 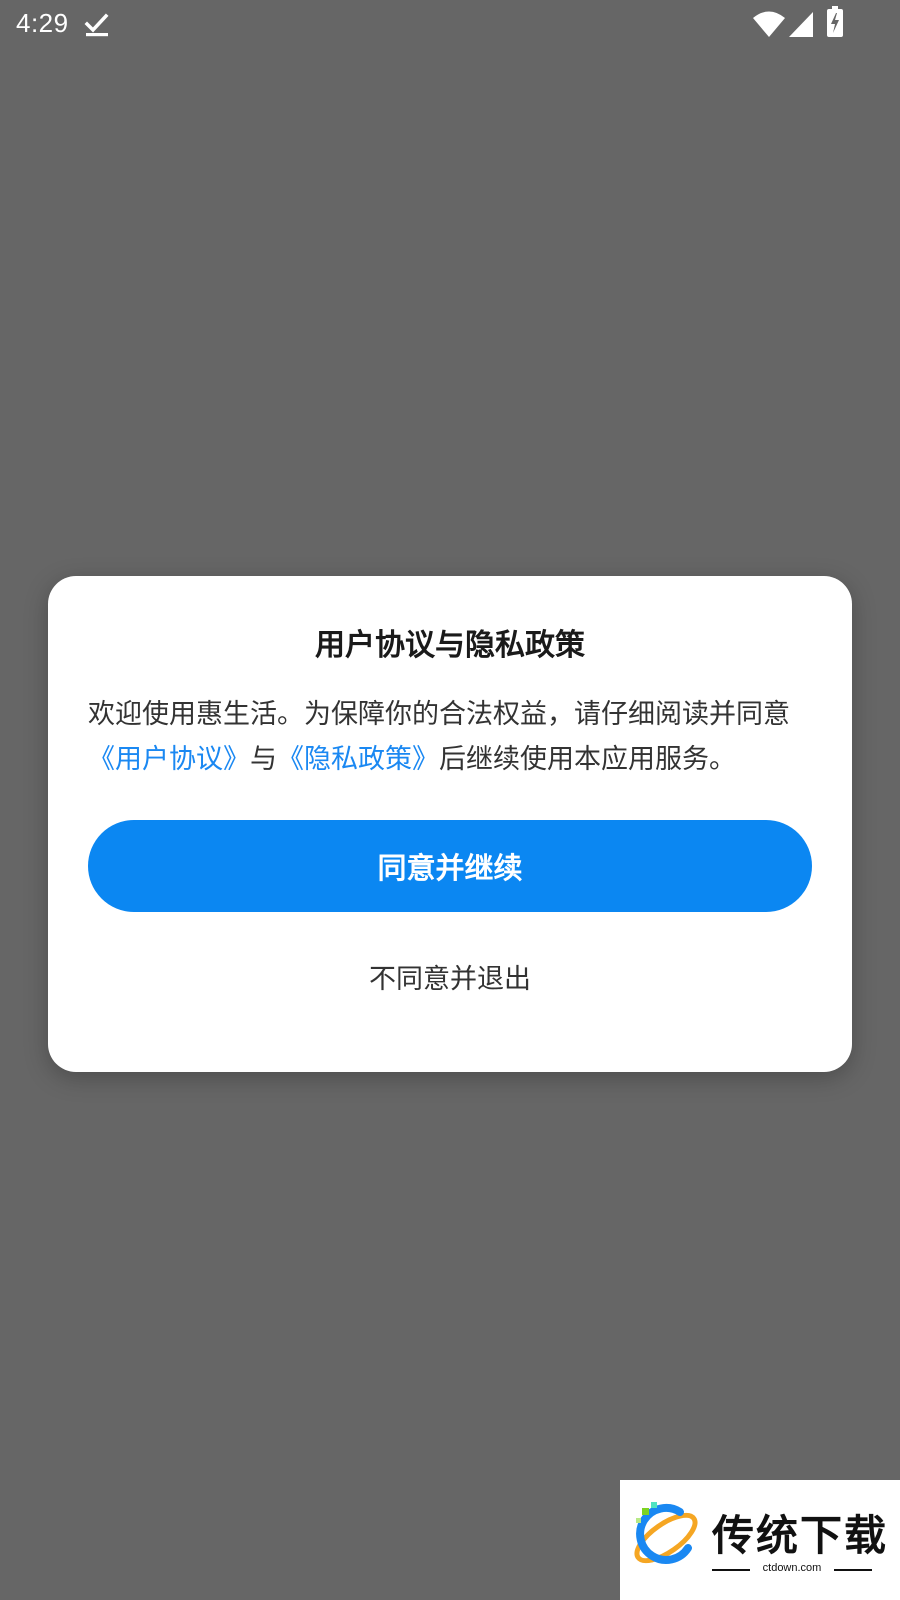 What do you see at coordinates (450, 976) in the screenshot?
I see `decline-exit-button: 不同意并退出` at bounding box center [450, 976].